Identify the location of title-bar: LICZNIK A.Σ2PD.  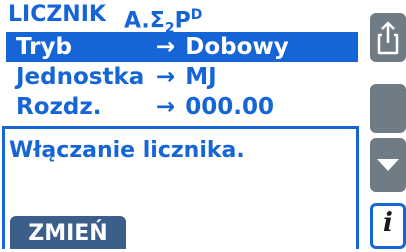
(179, 18).